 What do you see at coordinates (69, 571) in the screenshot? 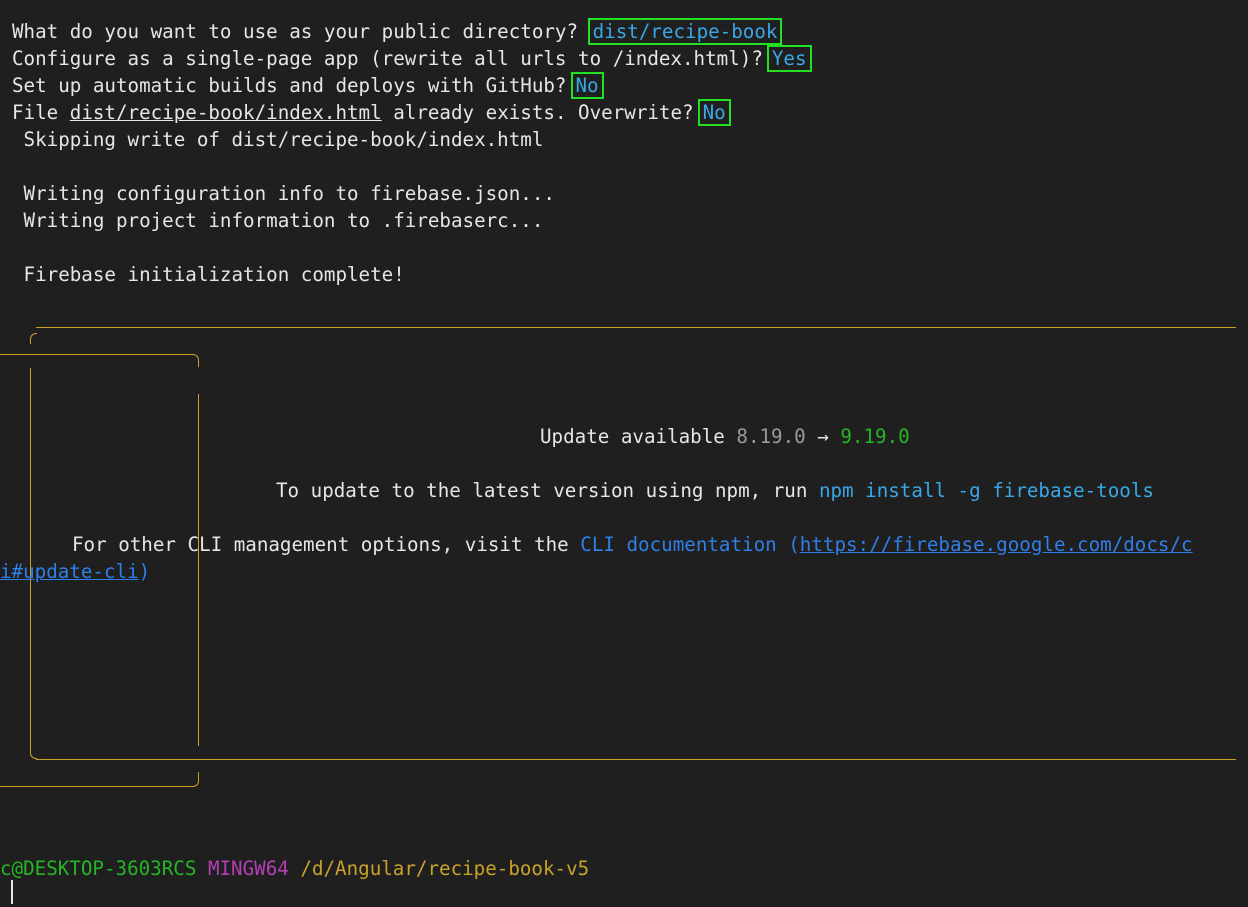
I see `doc-link-continued: i#update-cli` at bounding box center [69, 571].